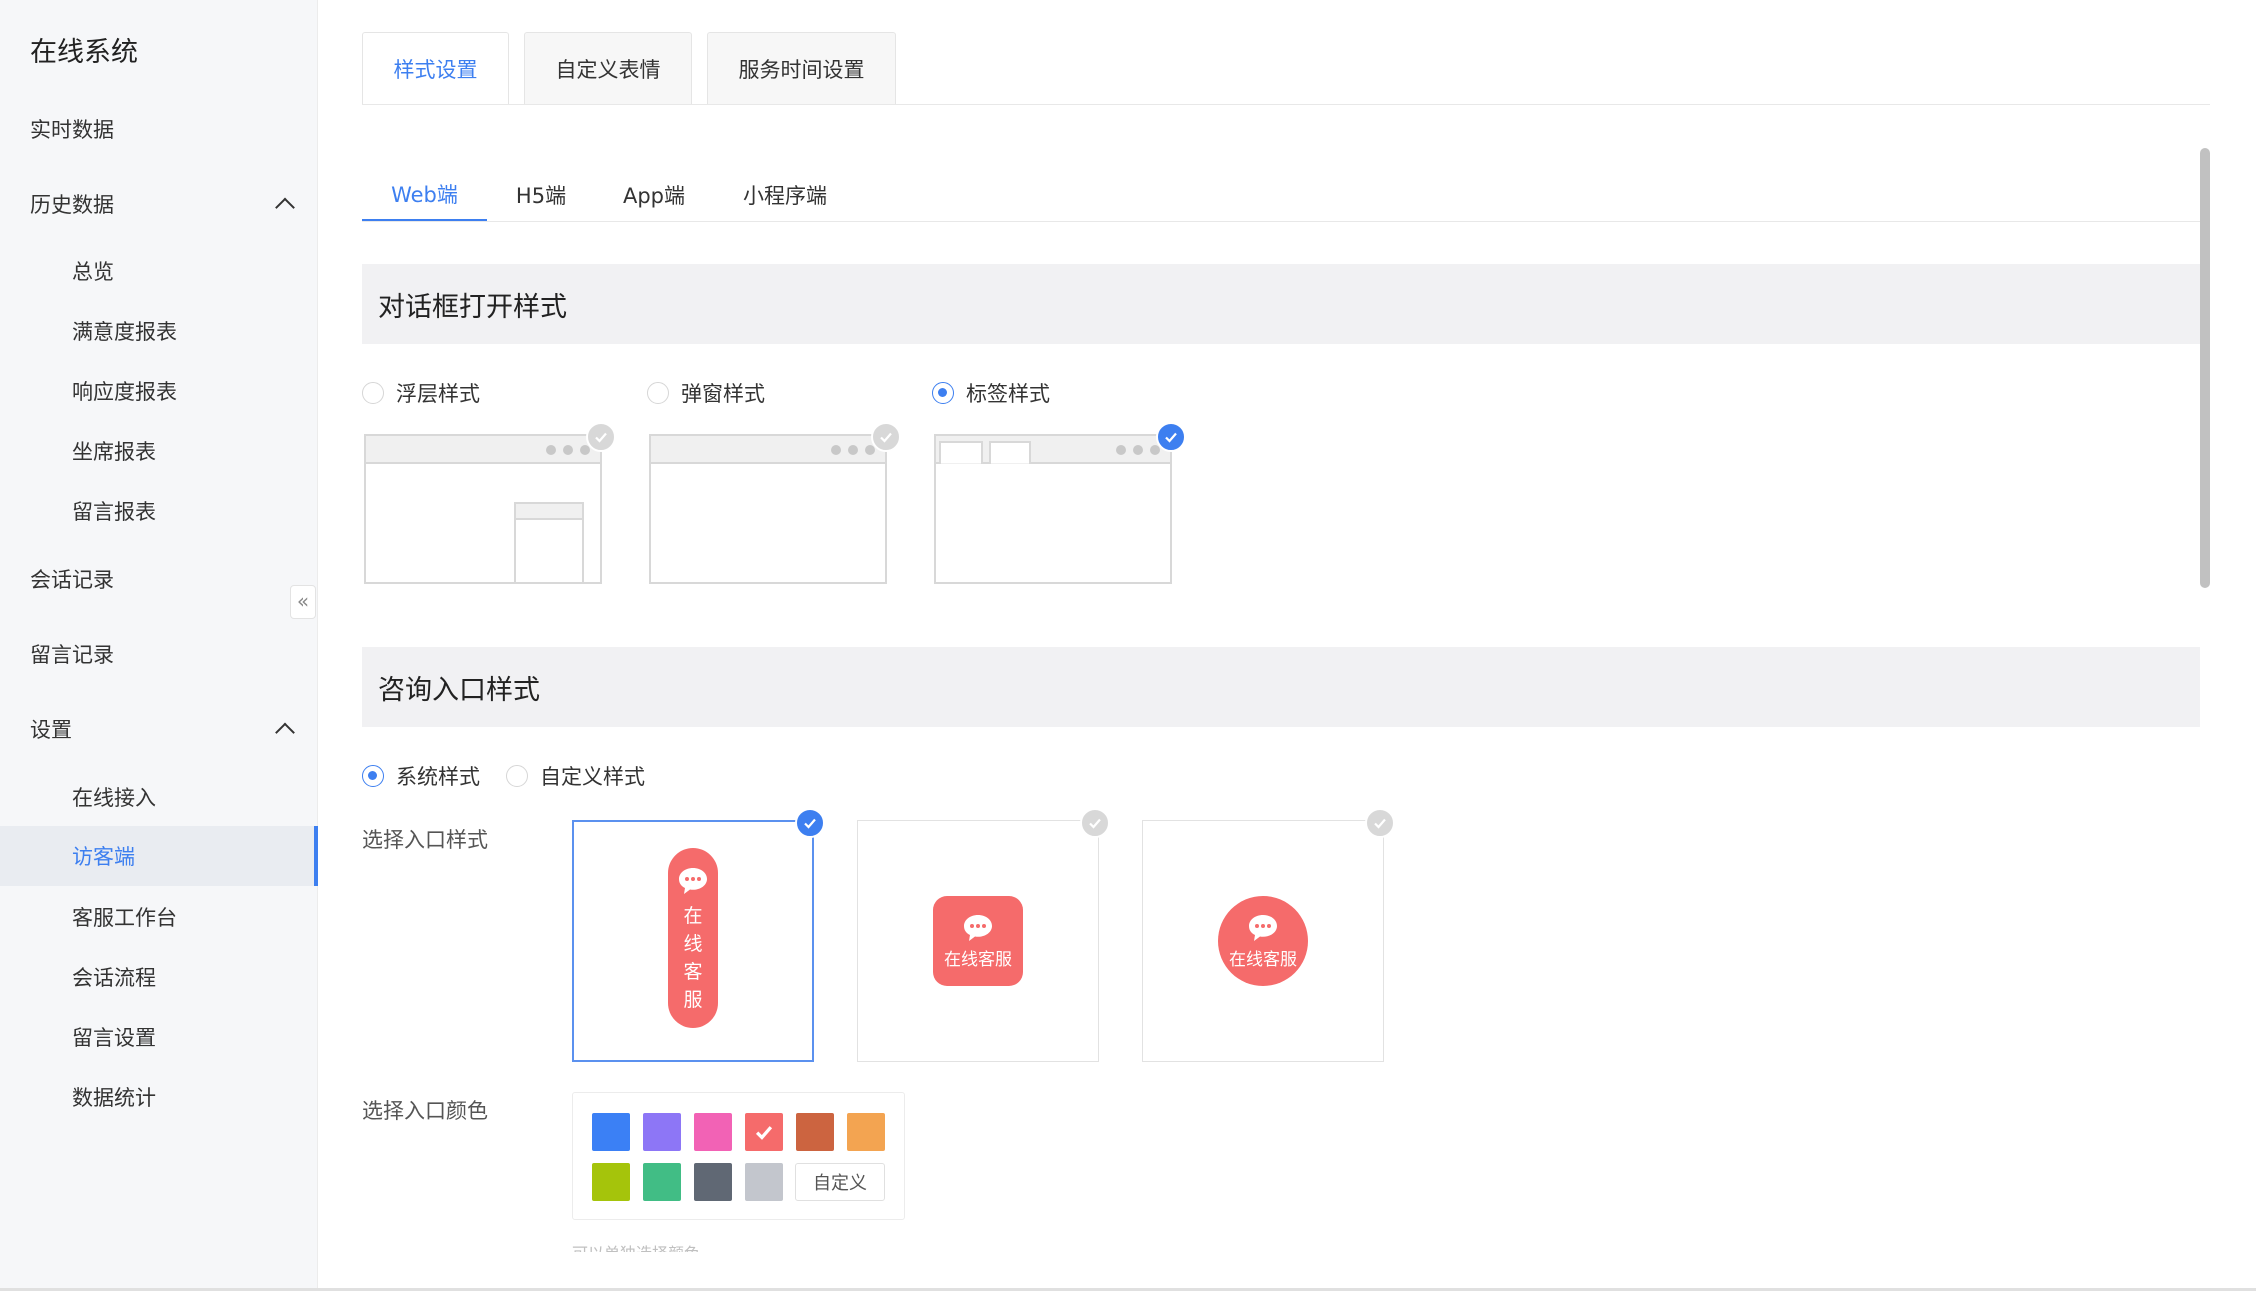 The image size is (2256, 1291). What do you see at coordinates (124, 918) in the screenshot?
I see `sidebar-item-label: 客服工作台` at bounding box center [124, 918].